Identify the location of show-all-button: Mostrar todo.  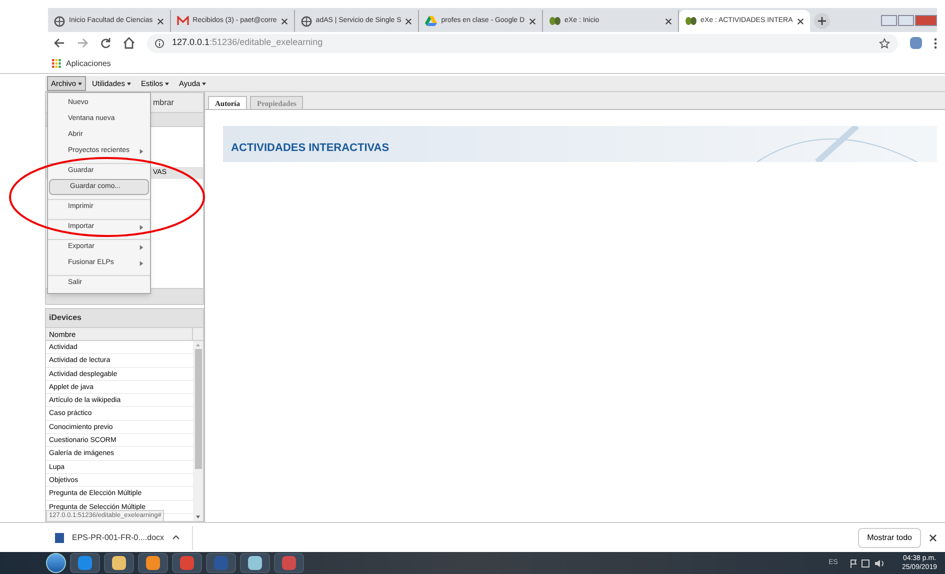
(889, 538).